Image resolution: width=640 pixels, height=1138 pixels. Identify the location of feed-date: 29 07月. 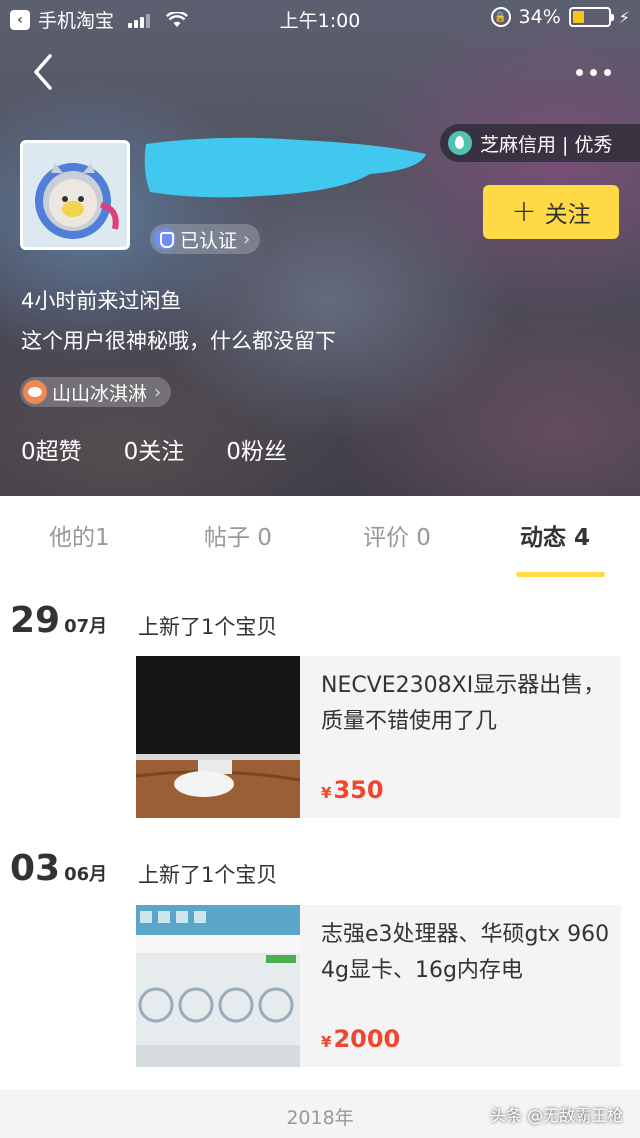
(58, 620).